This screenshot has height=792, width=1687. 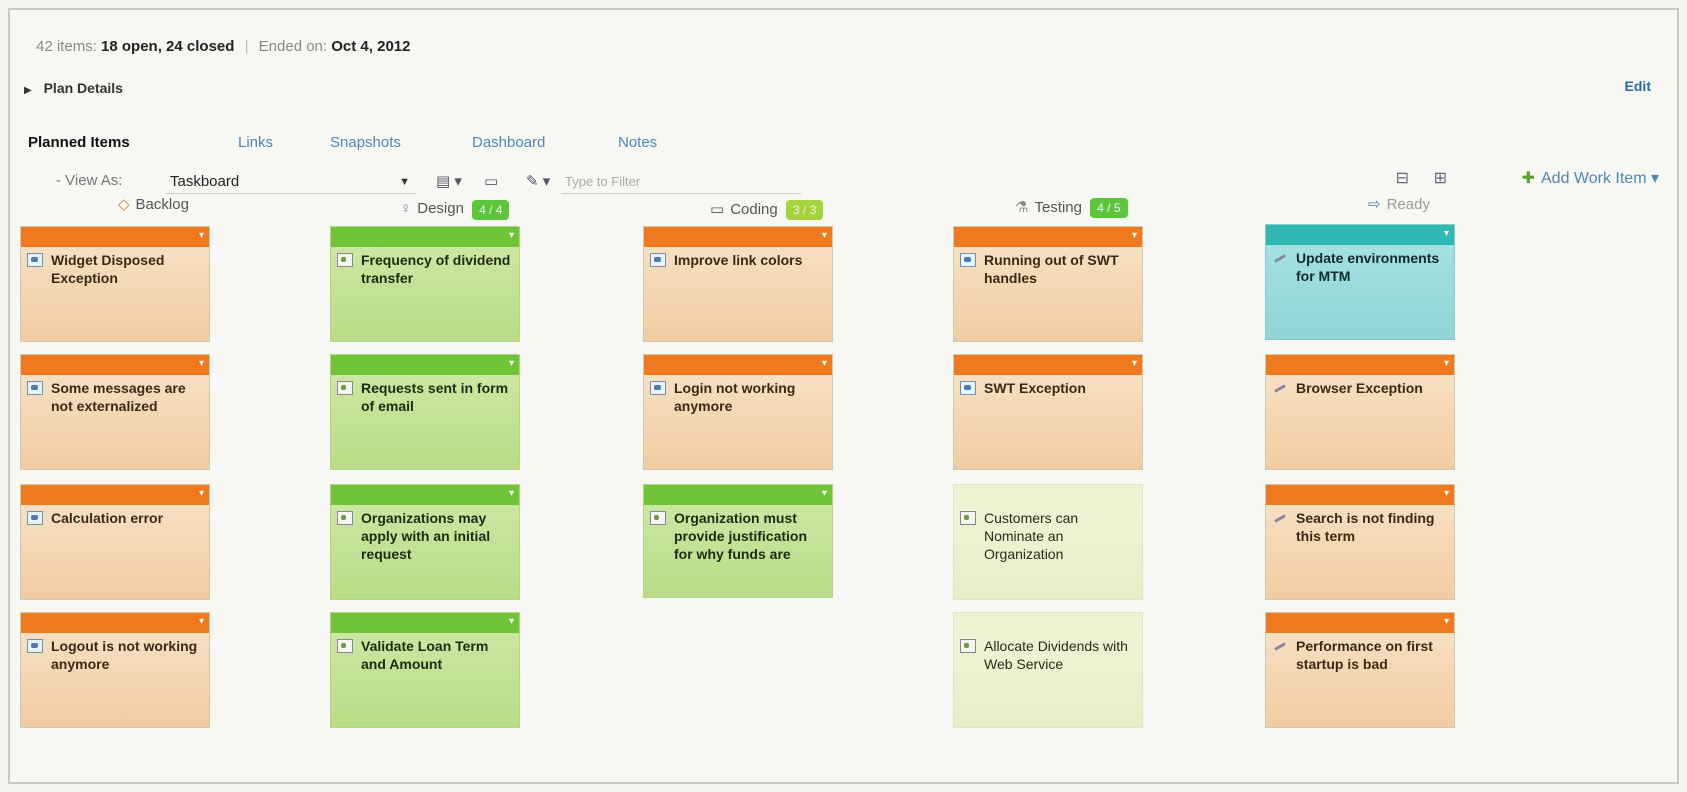 I want to click on work-item-card: Customers can Nominate an Organization, so click(x=1048, y=542).